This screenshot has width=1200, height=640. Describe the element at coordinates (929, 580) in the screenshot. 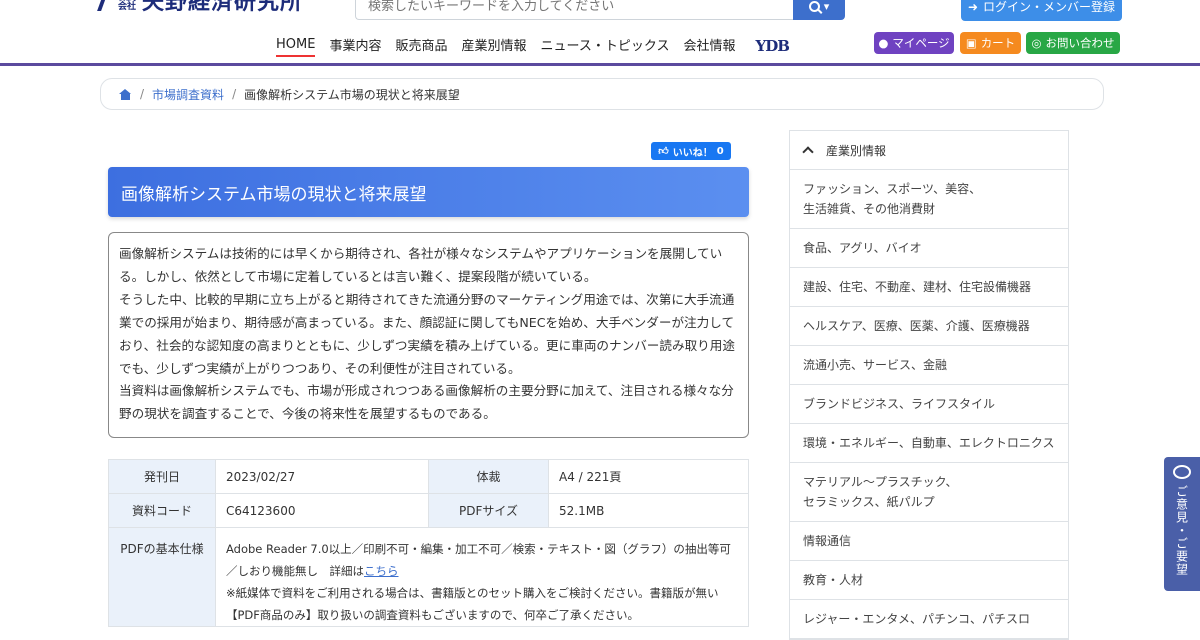

I see `sidebar-item-education: 教育・人材` at that location.